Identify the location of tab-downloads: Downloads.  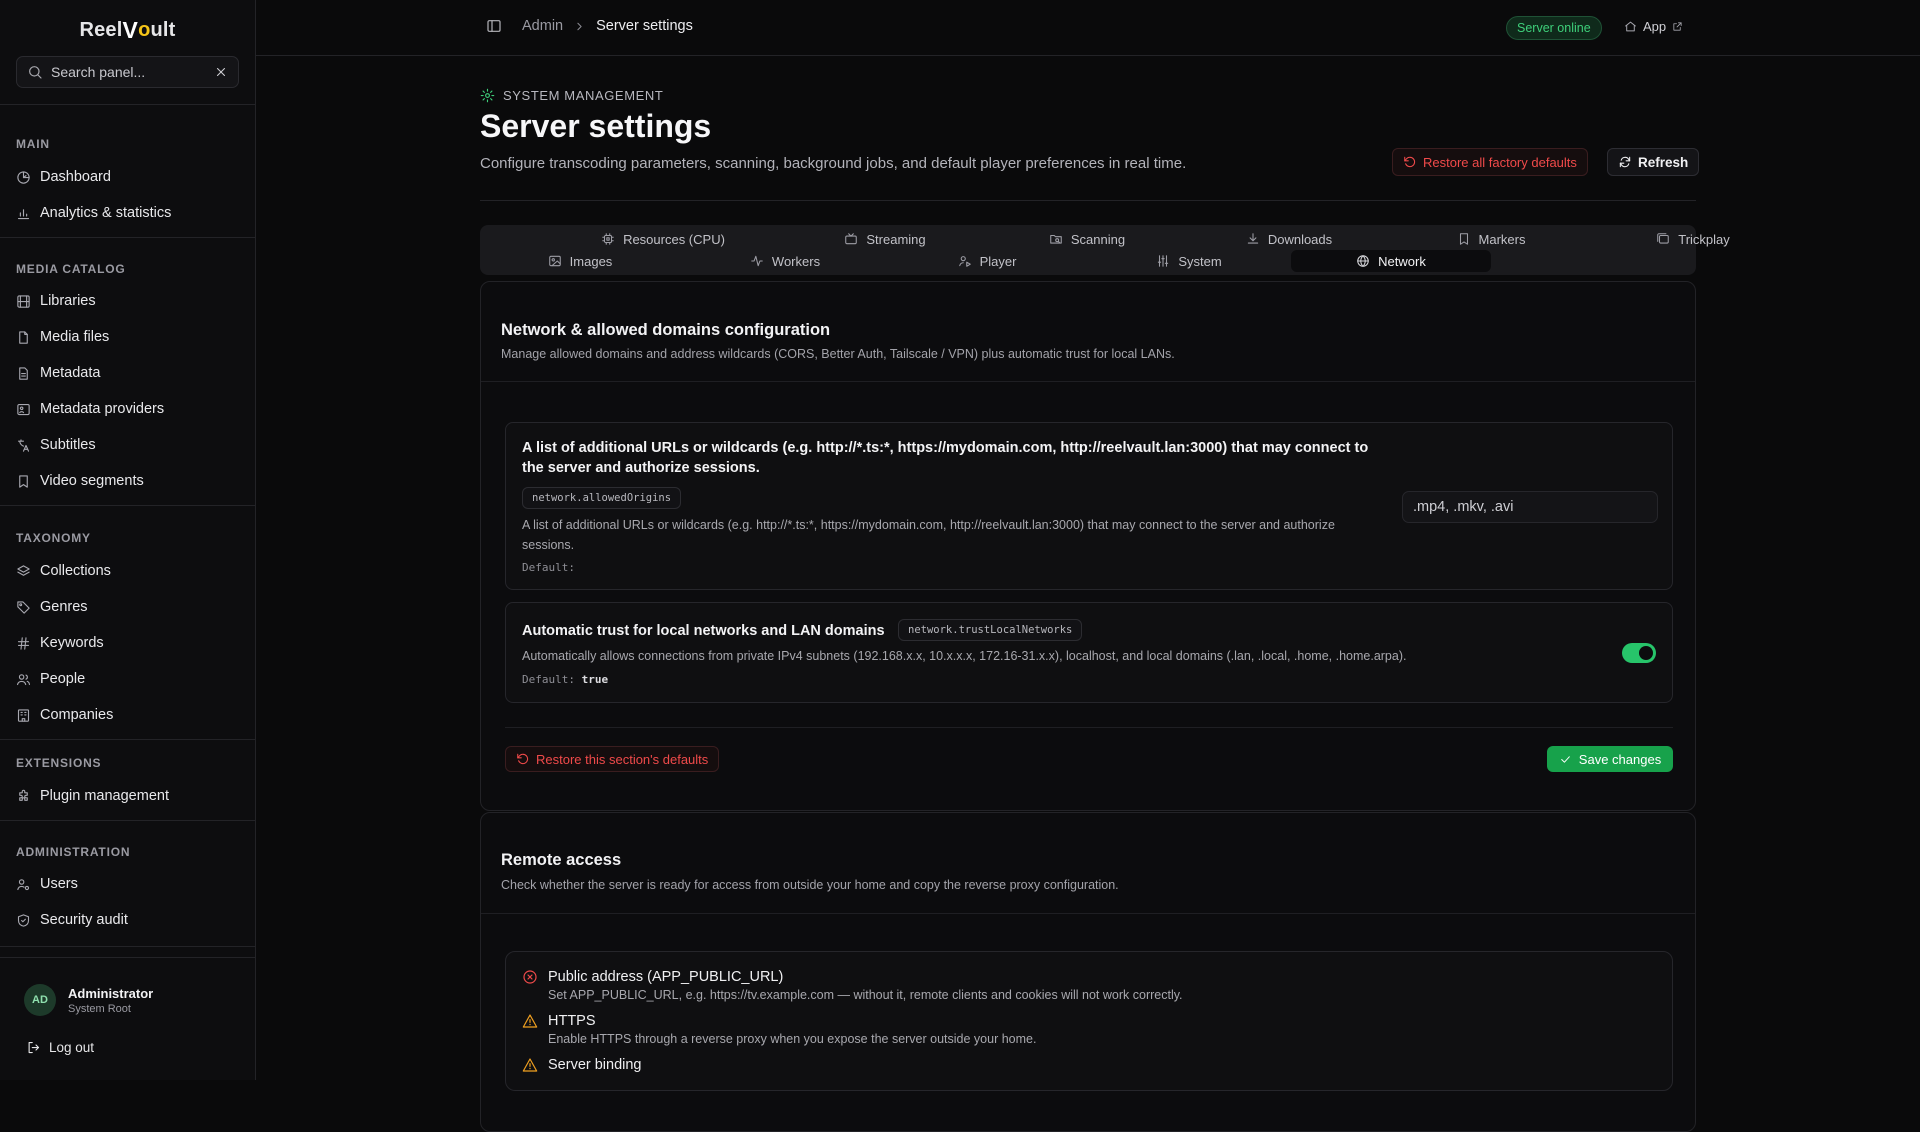
(1289, 239).